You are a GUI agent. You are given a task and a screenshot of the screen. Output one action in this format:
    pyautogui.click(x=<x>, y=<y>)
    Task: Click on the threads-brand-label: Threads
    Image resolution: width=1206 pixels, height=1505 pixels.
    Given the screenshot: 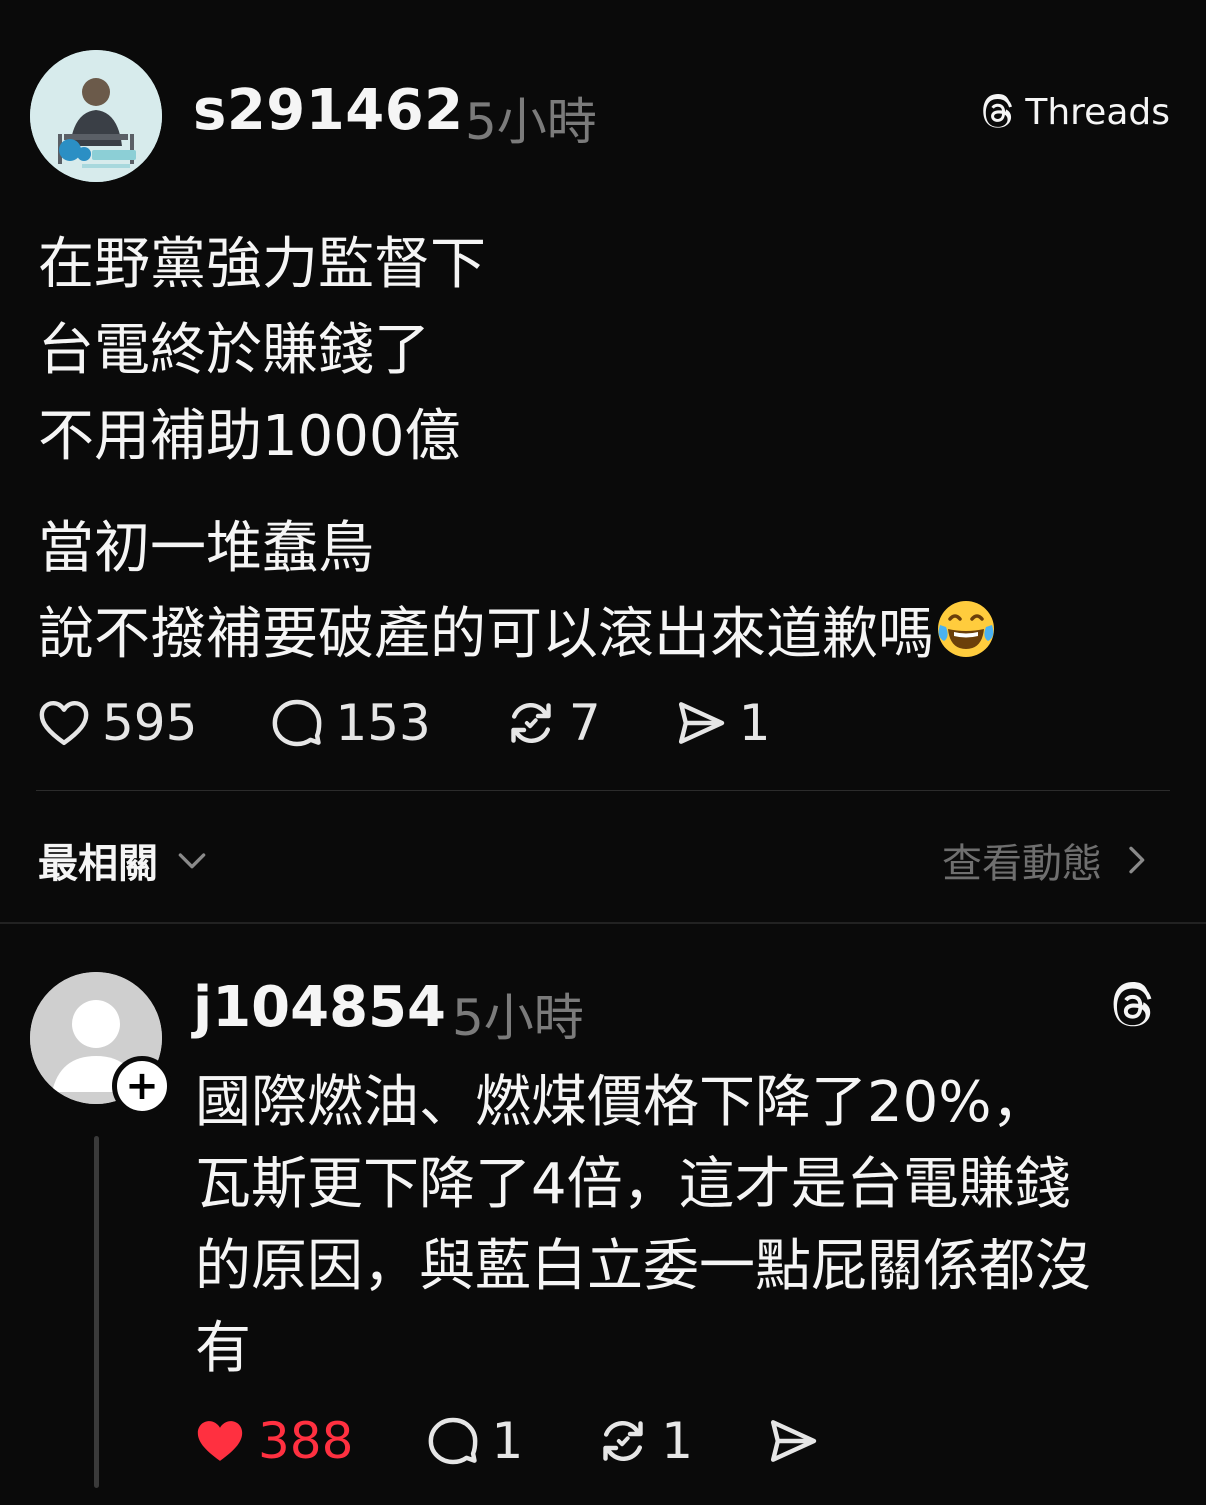 What is the action you would take?
    pyautogui.click(x=1097, y=112)
    